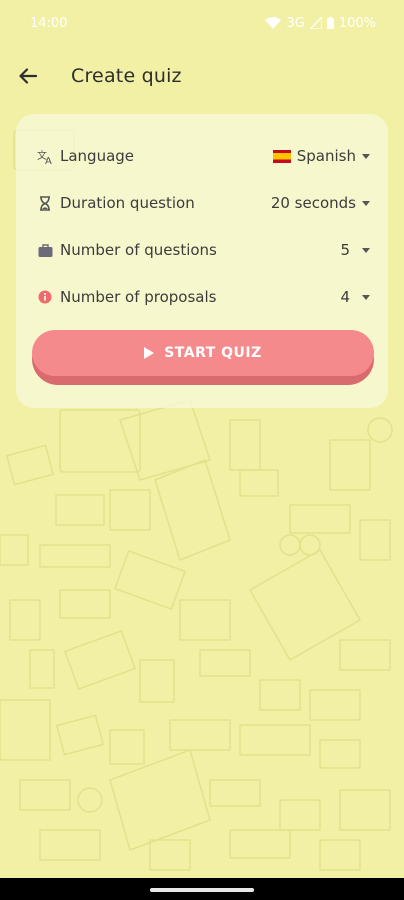 This screenshot has height=900, width=404. What do you see at coordinates (202, 23) in the screenshot?
I see `status-bar: 14:00 3G 100%` at bounding box center [202, 23].